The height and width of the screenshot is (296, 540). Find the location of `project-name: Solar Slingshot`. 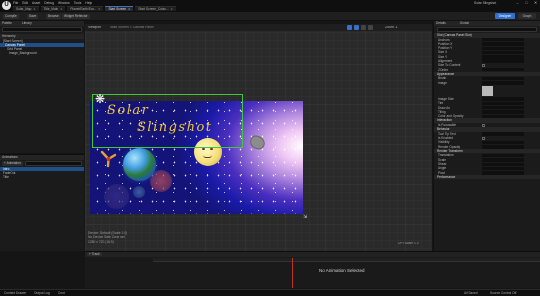

project-name: Solar Slingshot is located at coordinates (485, 3).